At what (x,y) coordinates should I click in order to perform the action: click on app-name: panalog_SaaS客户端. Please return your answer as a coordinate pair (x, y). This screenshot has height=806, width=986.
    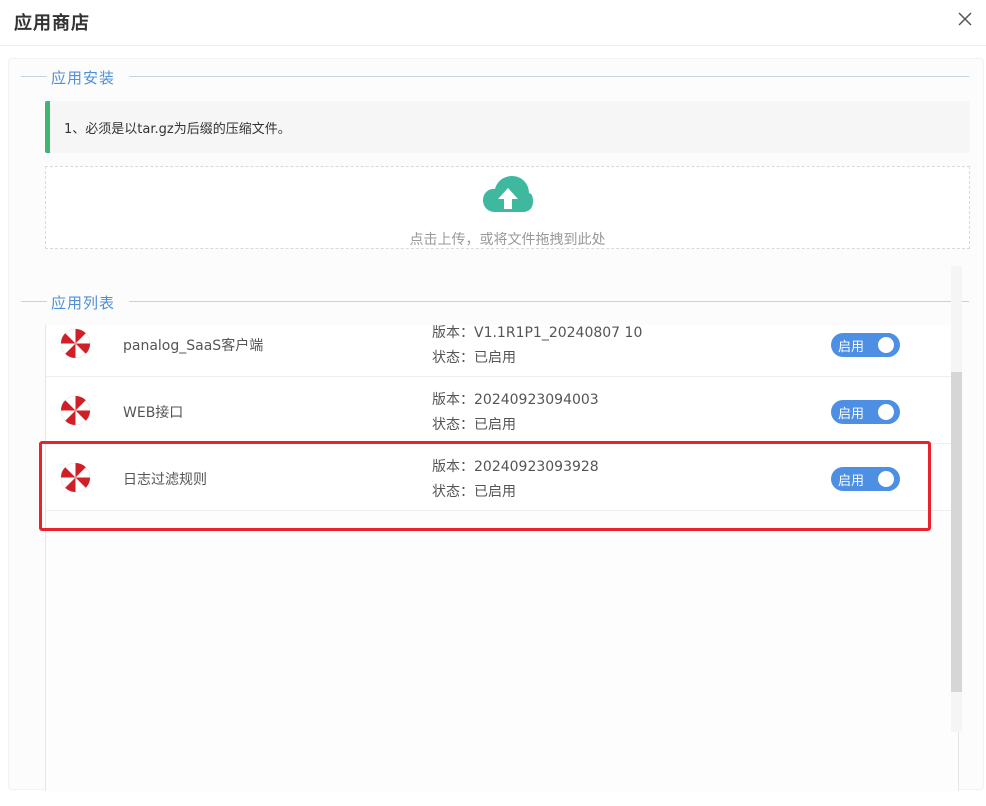
    Looking at the image, I should click on (193, 346).